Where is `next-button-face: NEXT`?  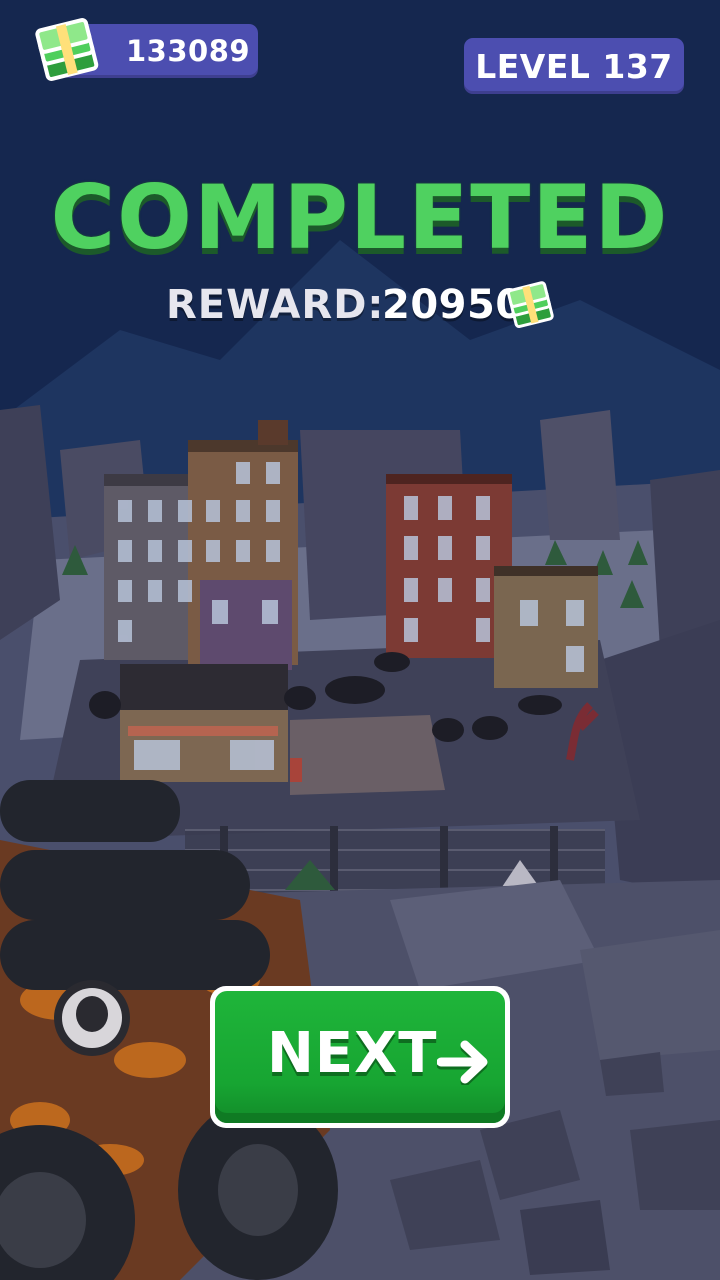
next-button-face: NEXT is located at coordinates (360, 1057).